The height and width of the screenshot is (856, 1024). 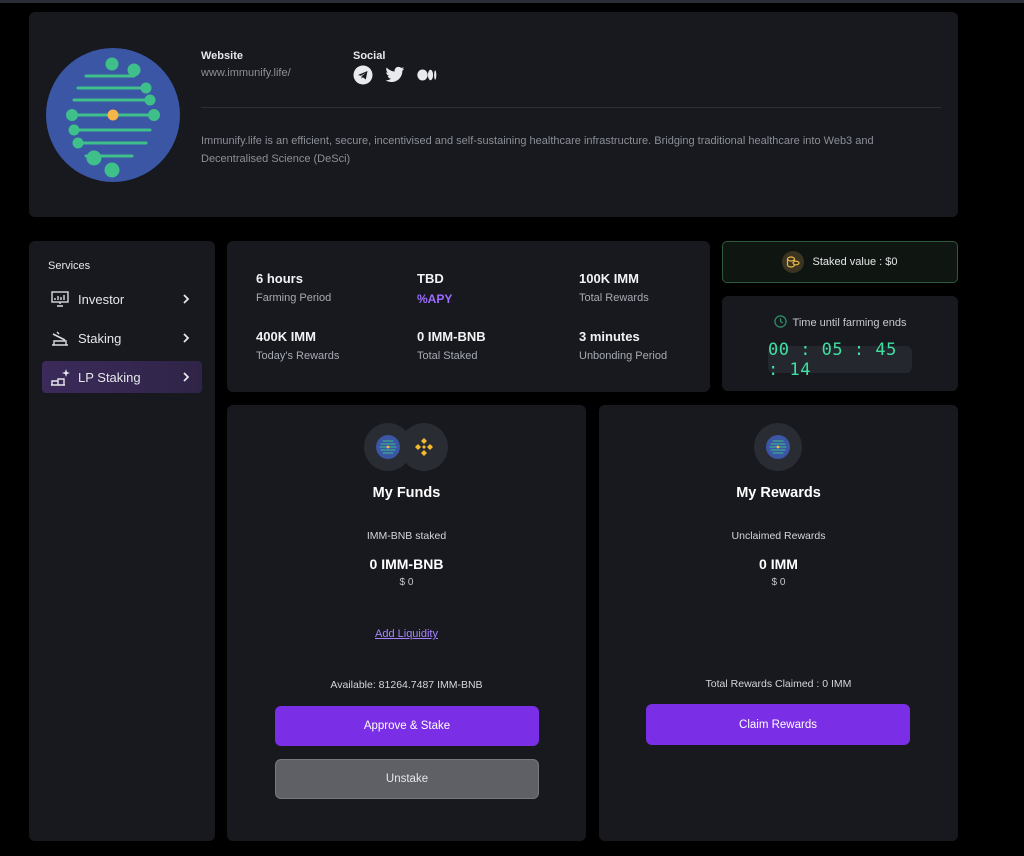 I want to click on unclaimed-amount: 0 IMM, so click(x=778, y=564).